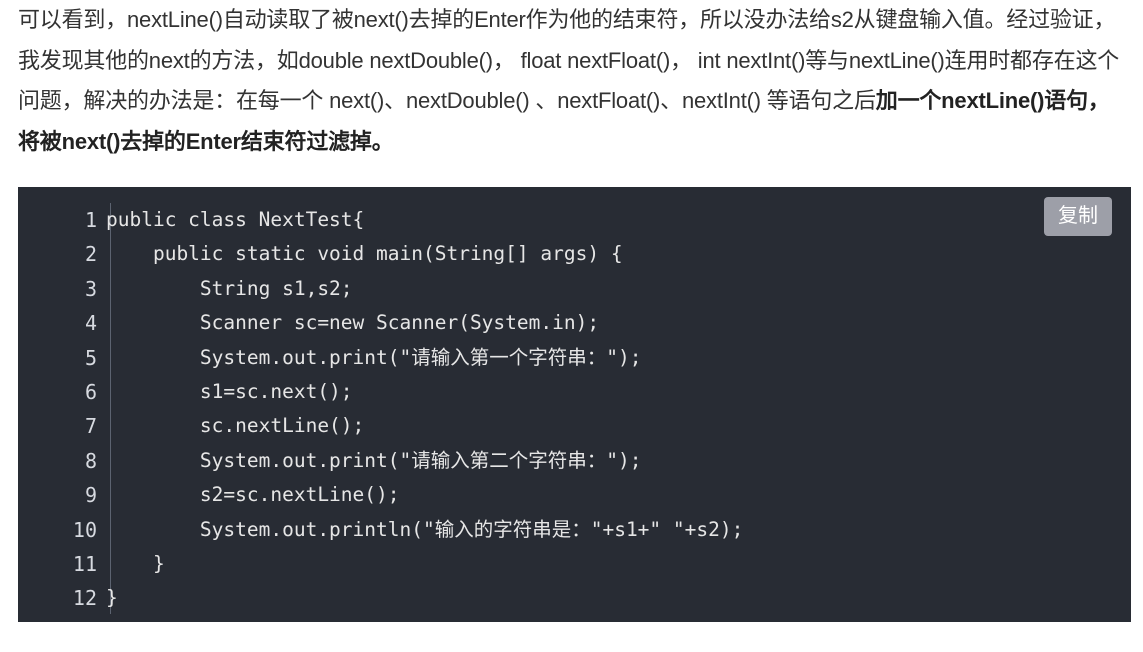  I want to click on line-number: 7, so click(90, 426).